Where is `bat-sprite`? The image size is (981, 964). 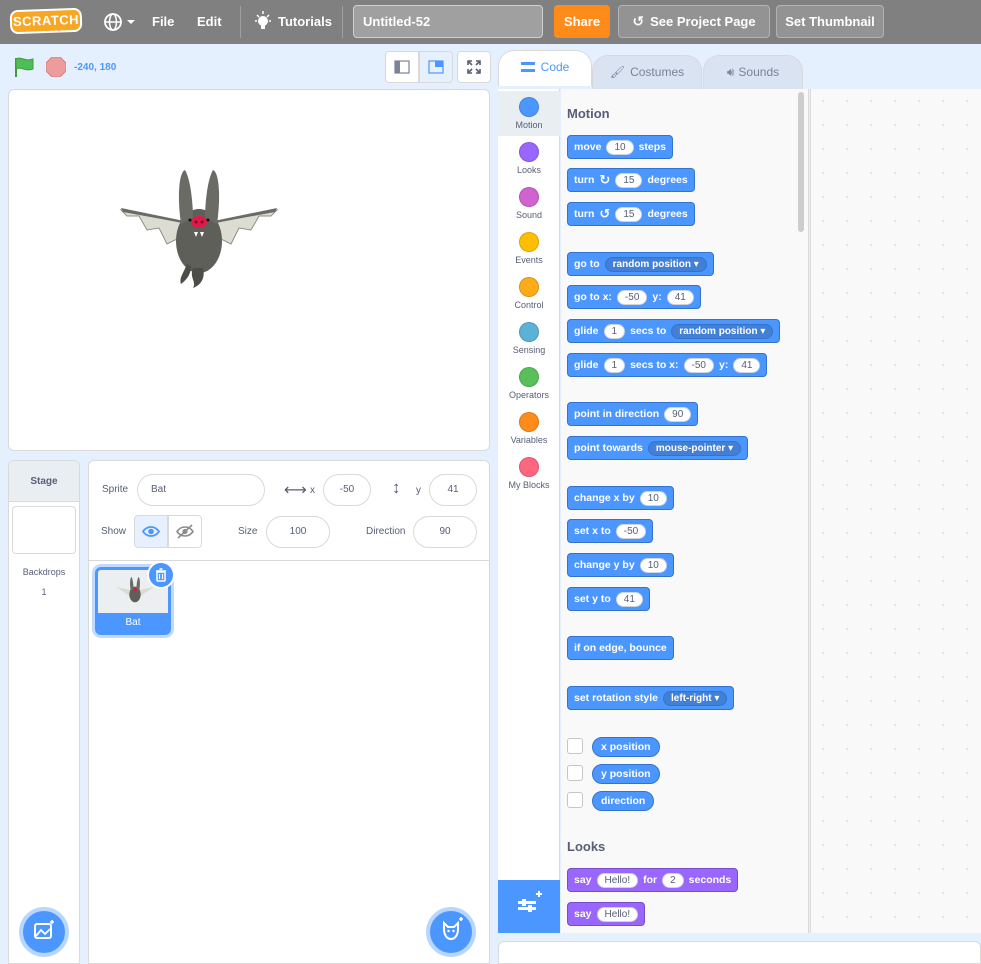 bat-sprite is located at coordinates (199, 231).